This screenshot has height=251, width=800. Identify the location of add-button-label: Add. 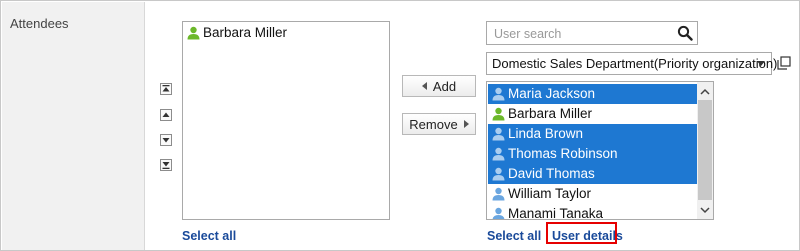
(444, 86).